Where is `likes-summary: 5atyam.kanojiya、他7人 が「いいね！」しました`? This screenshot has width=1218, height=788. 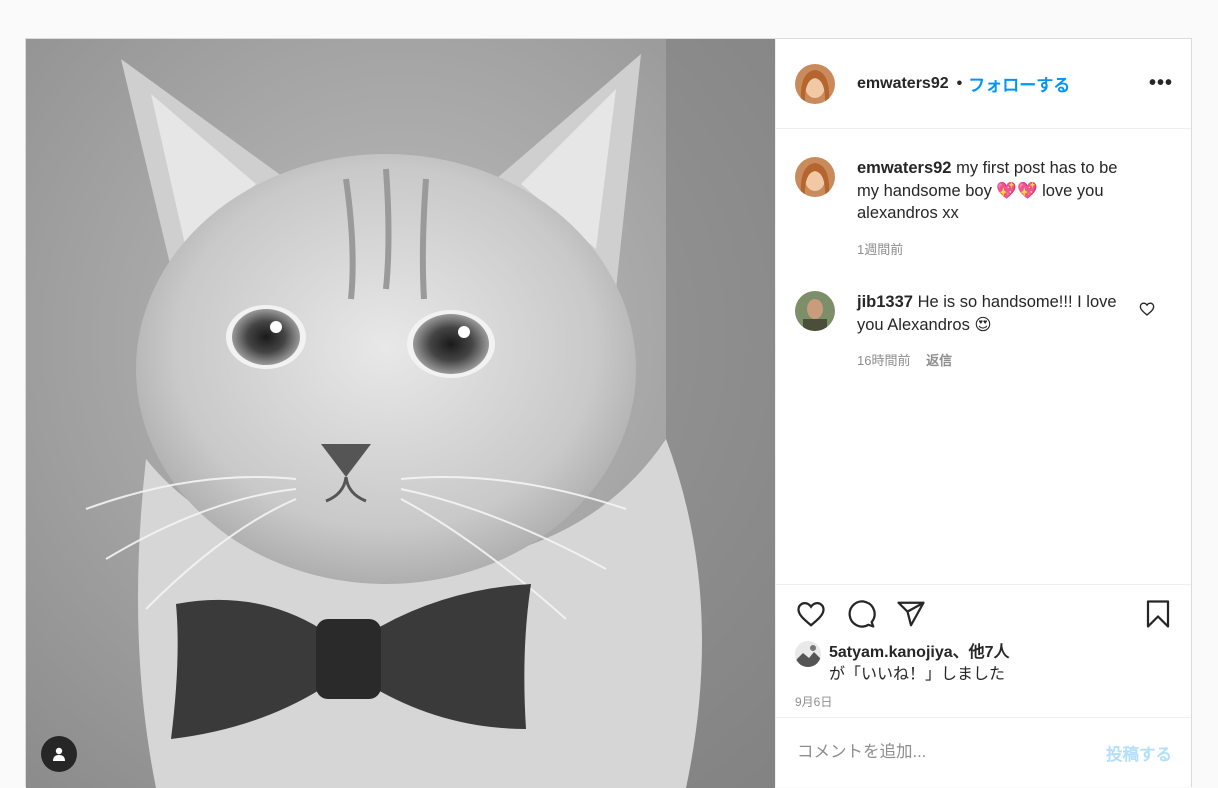
likes-summary: 5atyam.kanojiya、他7人 が「いいね！」しました is located at coordinates (983, 663).